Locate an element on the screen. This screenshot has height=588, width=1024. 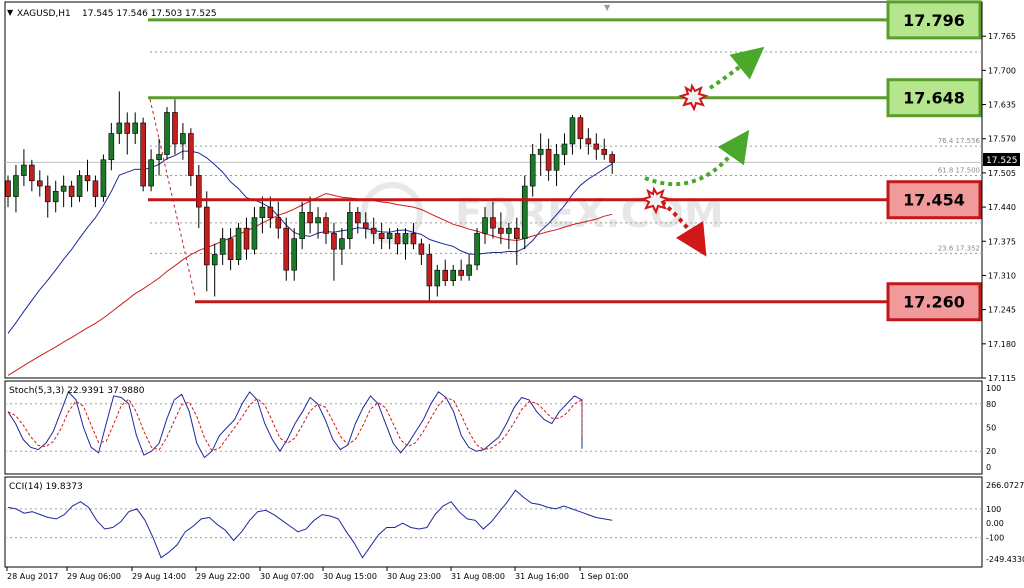
level-label: 17.454 is located at coordinates (934, 200).